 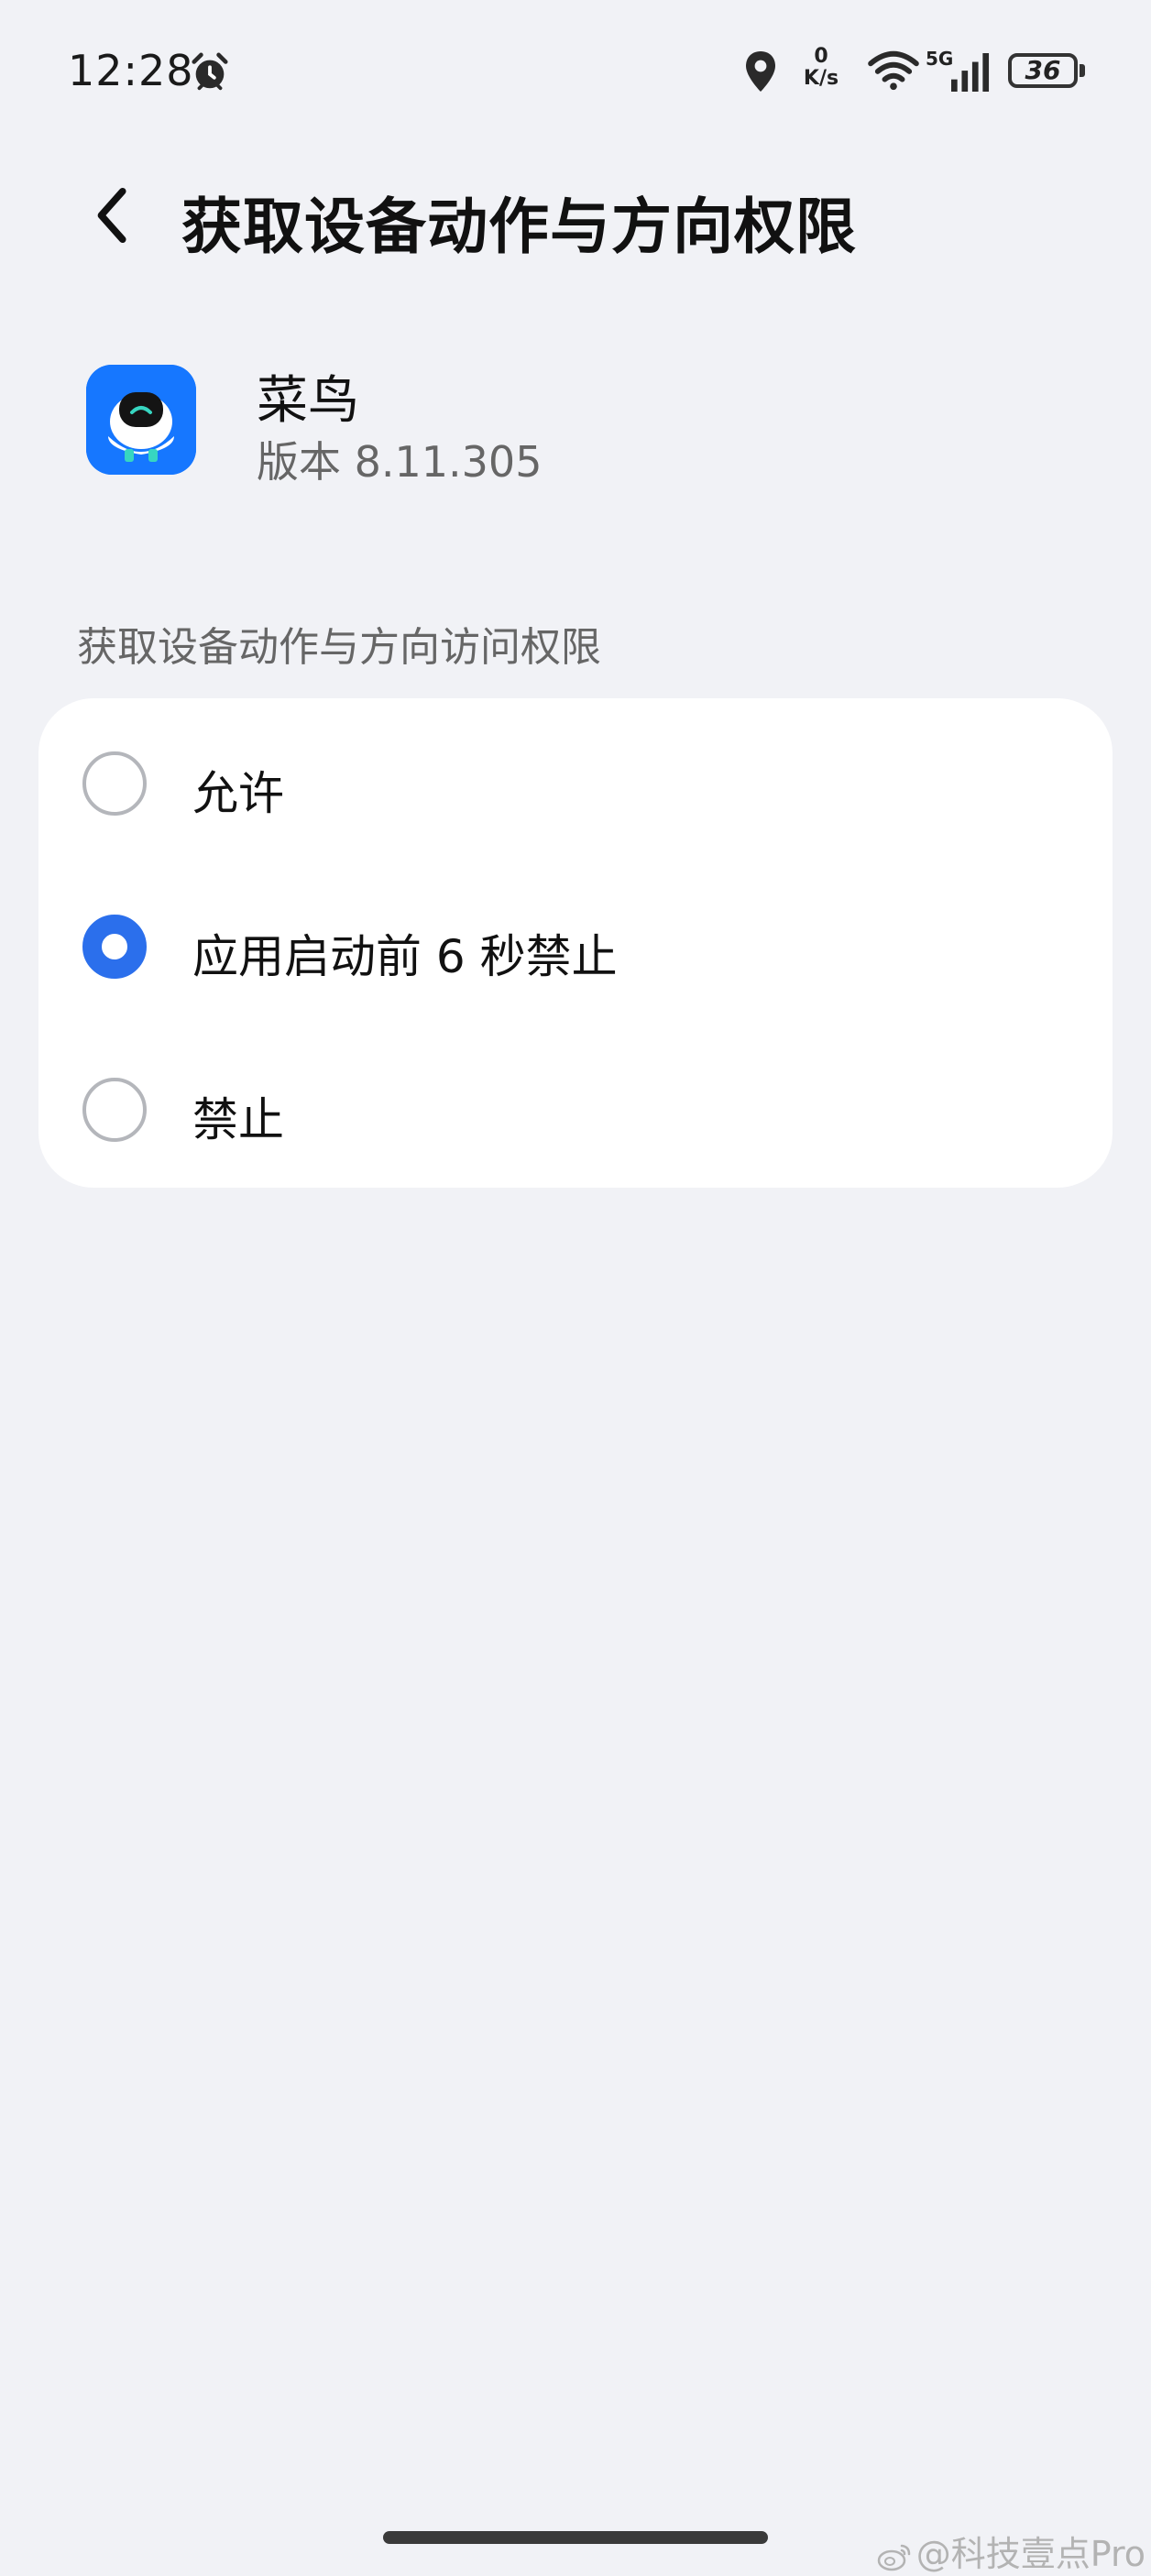 What do you see at coordinates (575, 73) in the screenshot?
I see `status-bar: 12:28 0 K/s 5G 36` at bounding box center [575, 73].